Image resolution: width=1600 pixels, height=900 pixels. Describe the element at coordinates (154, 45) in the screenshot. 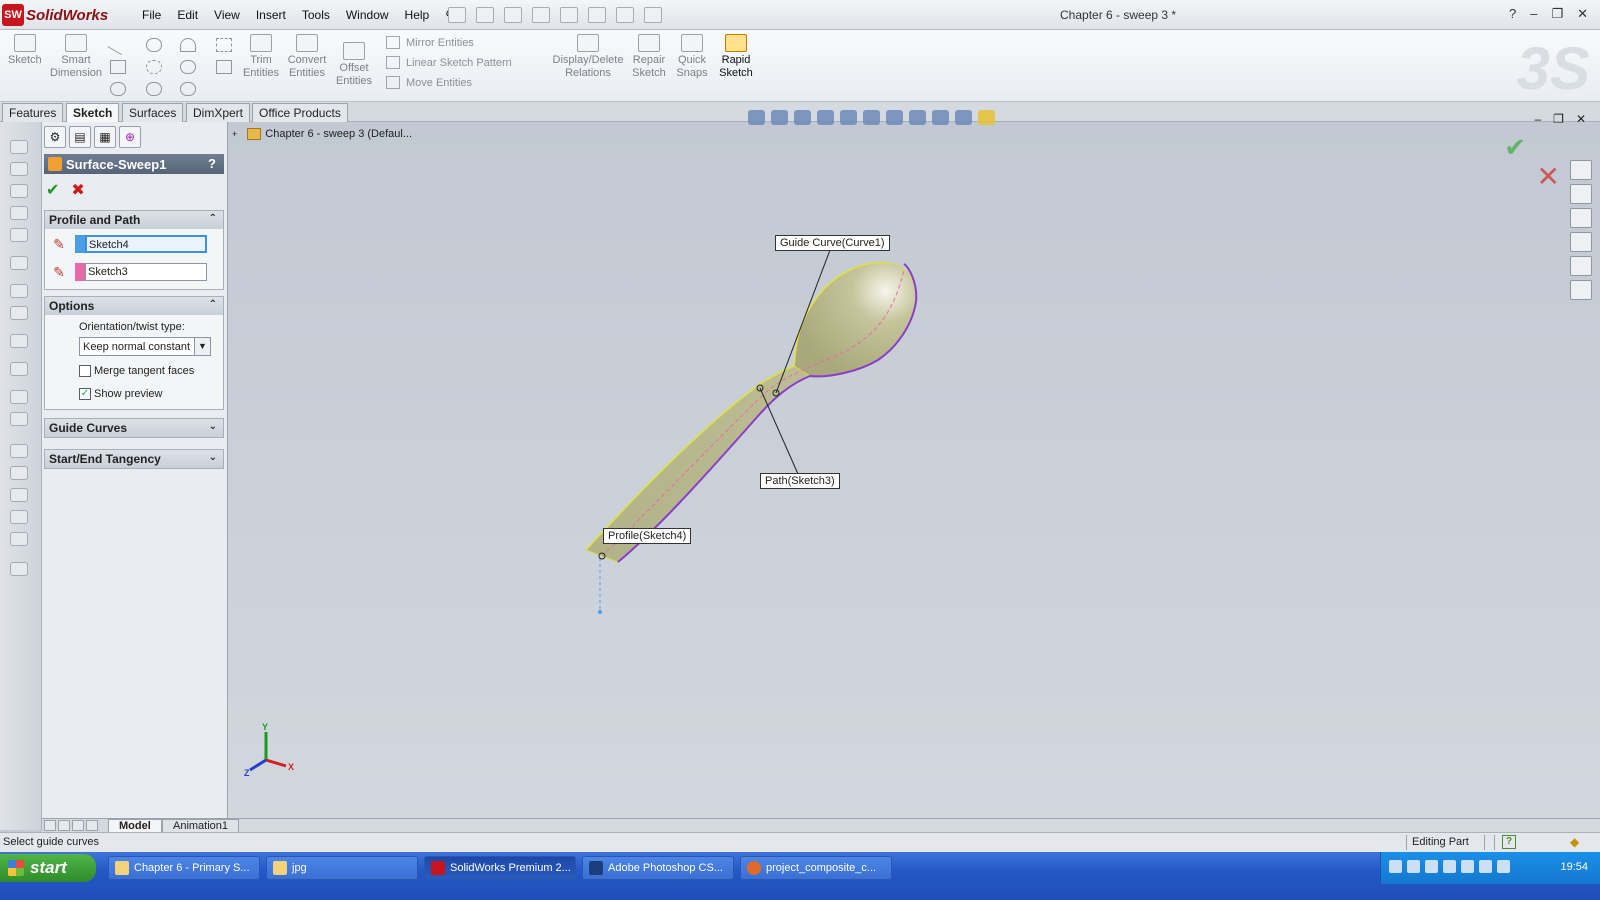

I see `circle-icon` at that location.